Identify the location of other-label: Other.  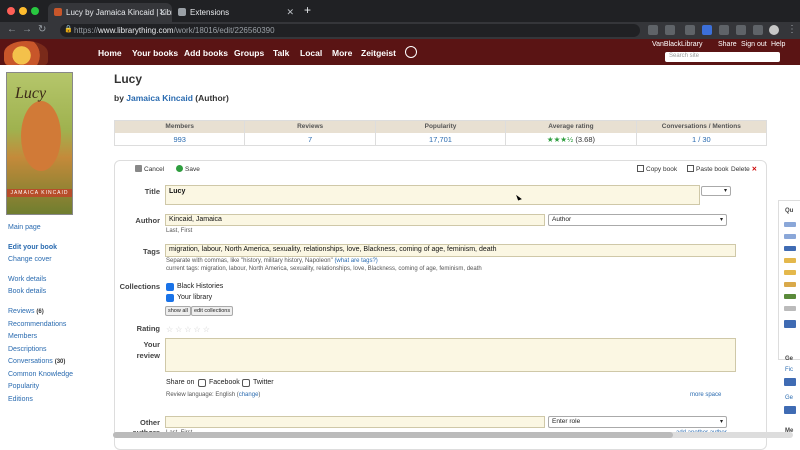
(149, 422).